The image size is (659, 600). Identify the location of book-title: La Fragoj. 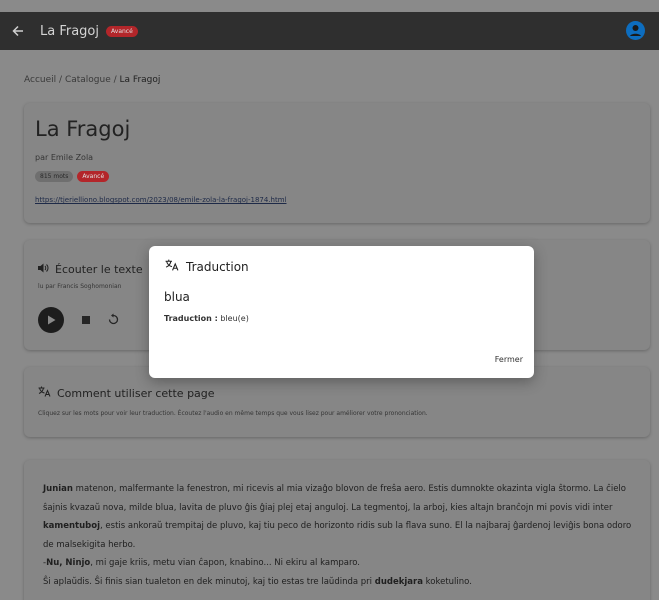
(83, 129).